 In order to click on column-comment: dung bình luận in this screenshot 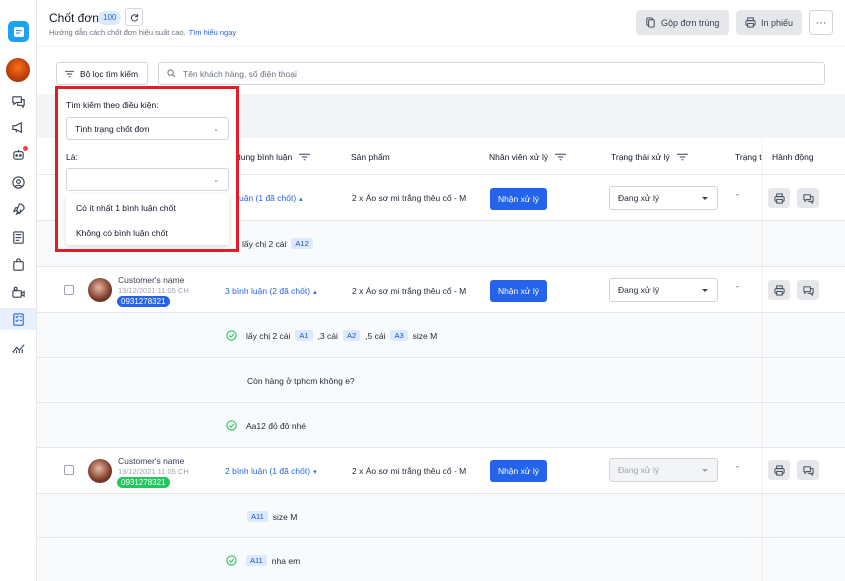, I will do `click(273, 157)`.